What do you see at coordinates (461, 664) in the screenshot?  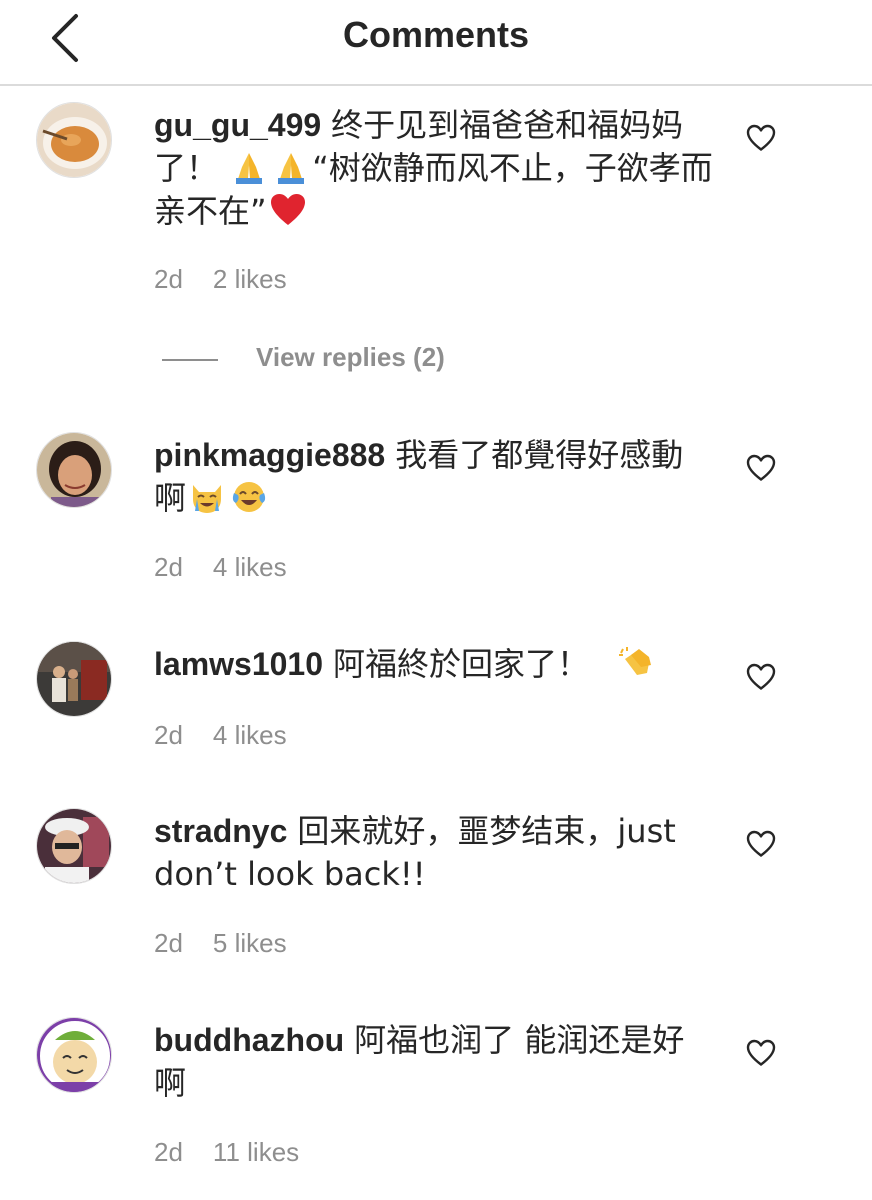 I see `comment-body: 阿福終於回家了！` at bounding box center [461, 664].